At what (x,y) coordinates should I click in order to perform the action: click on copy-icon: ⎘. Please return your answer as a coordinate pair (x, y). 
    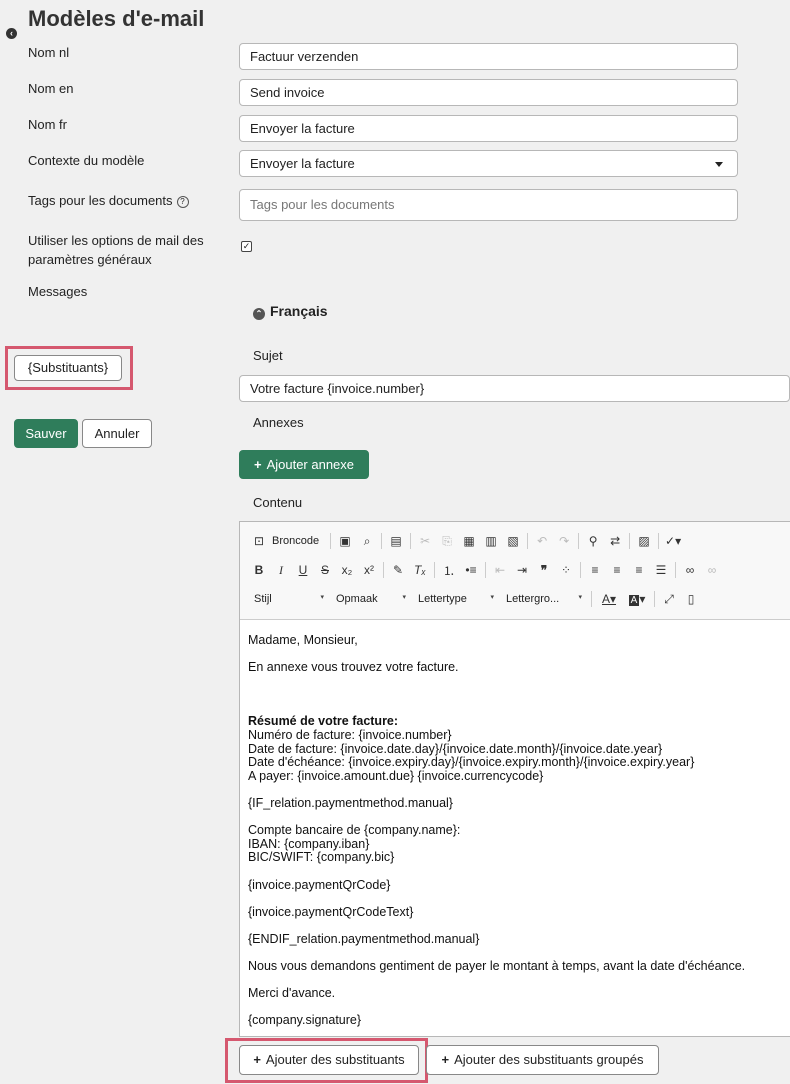
    Looking at the image, I should click on (447, 541).